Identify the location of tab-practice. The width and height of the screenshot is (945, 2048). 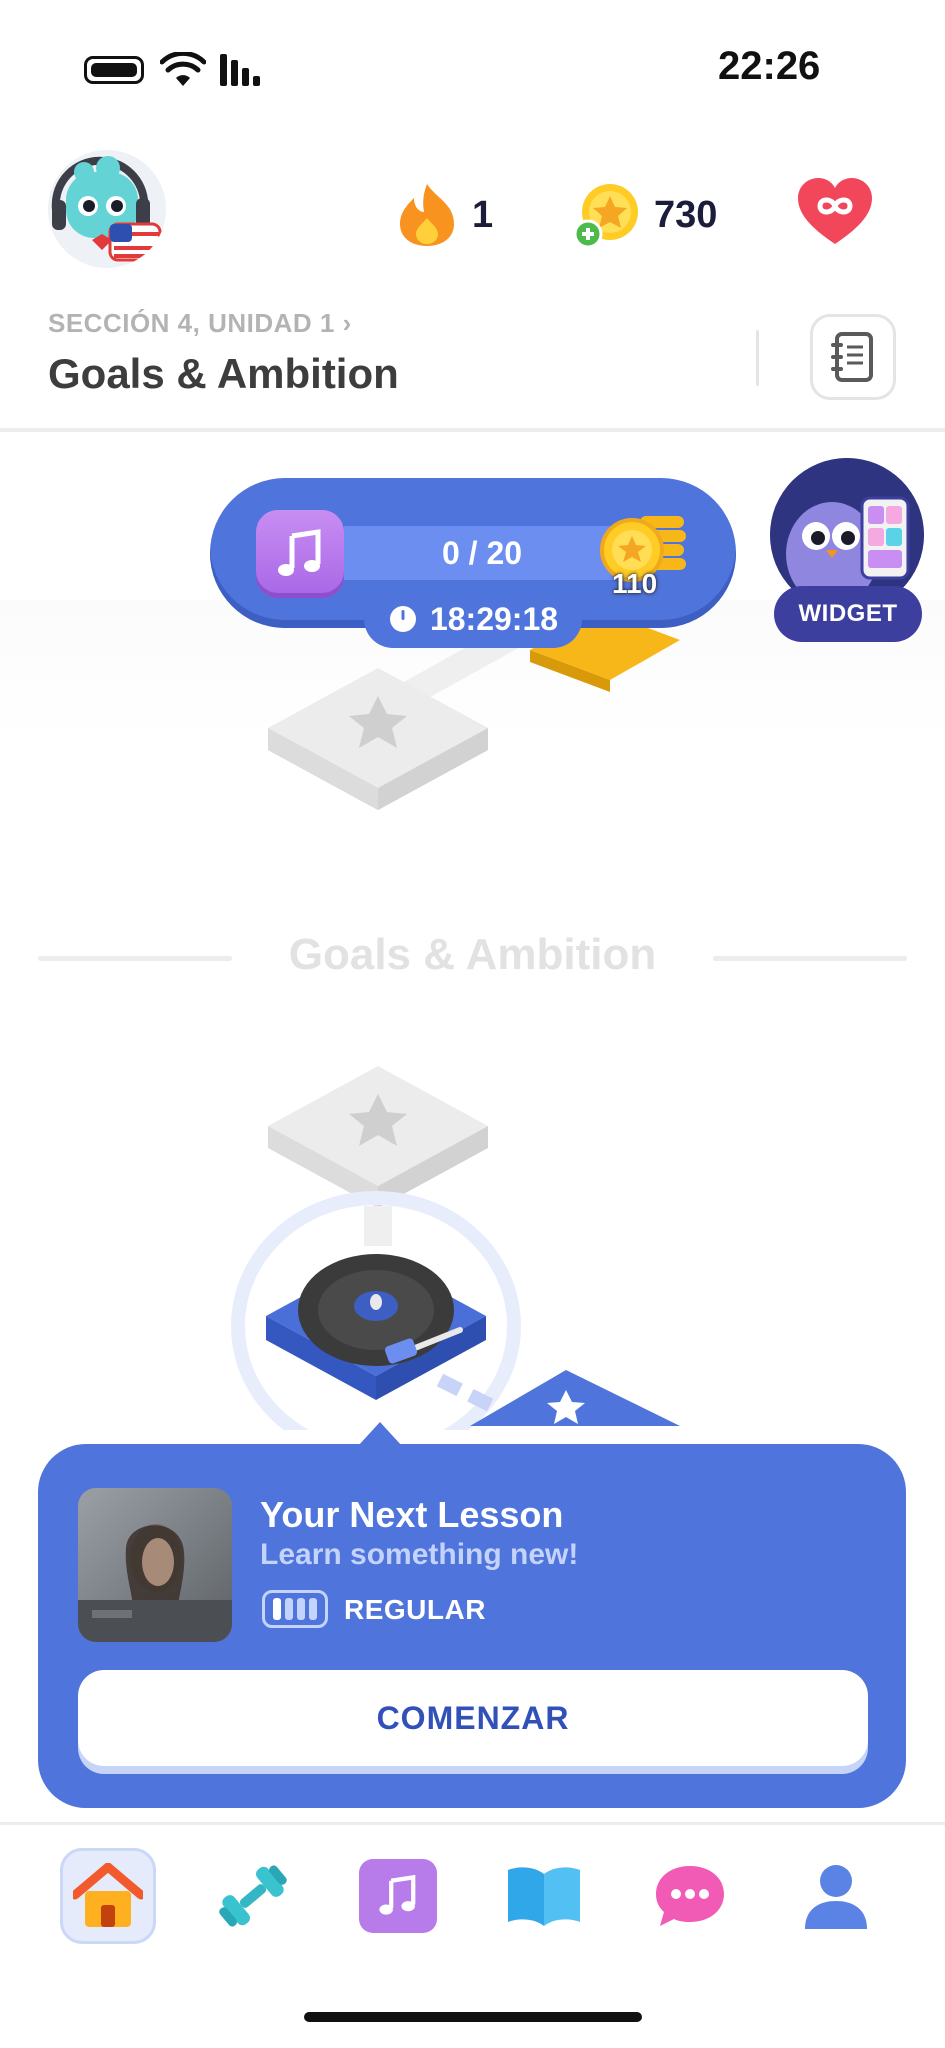
(253, 1896).